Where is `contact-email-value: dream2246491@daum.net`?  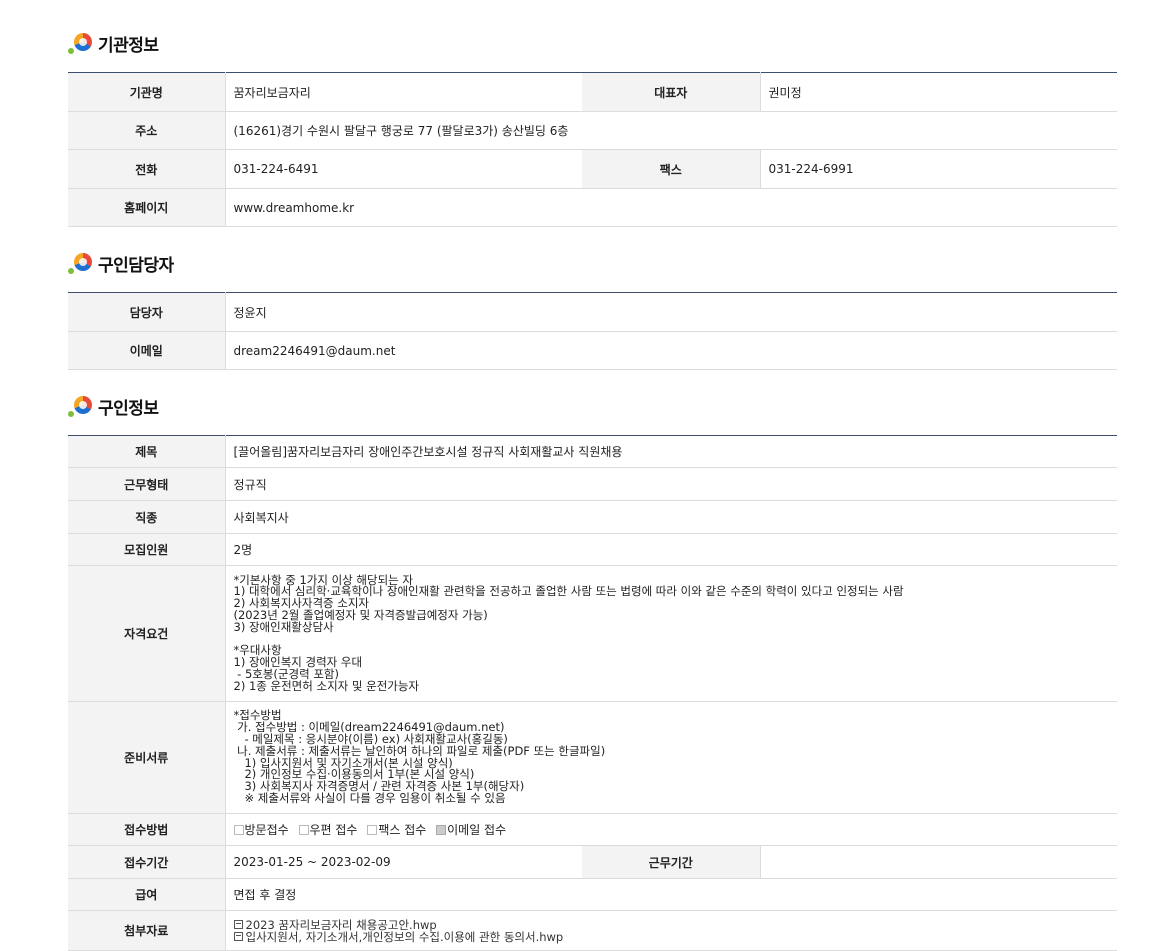 contact-email-value: dream2246491@daum.net is located at coordinates (671, 350).